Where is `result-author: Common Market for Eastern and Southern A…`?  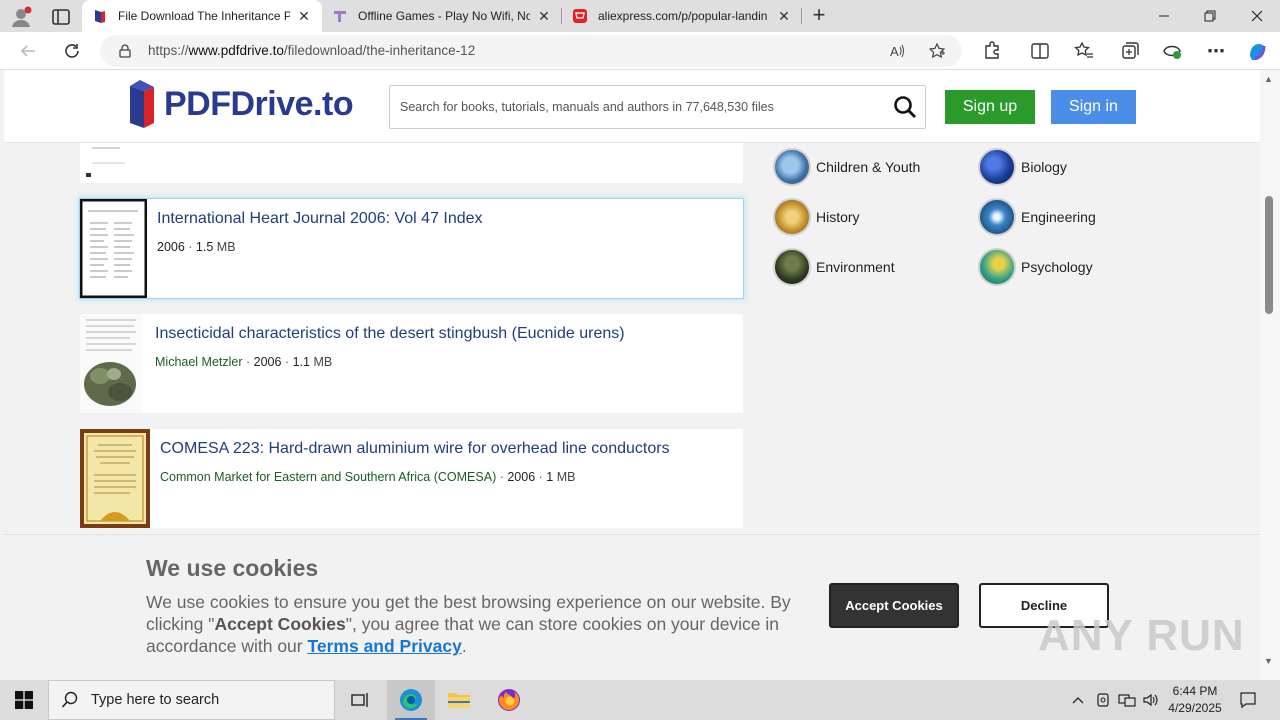
result-author: Common Market for Eastern and Southern A… is located at coordinates (328, 477).